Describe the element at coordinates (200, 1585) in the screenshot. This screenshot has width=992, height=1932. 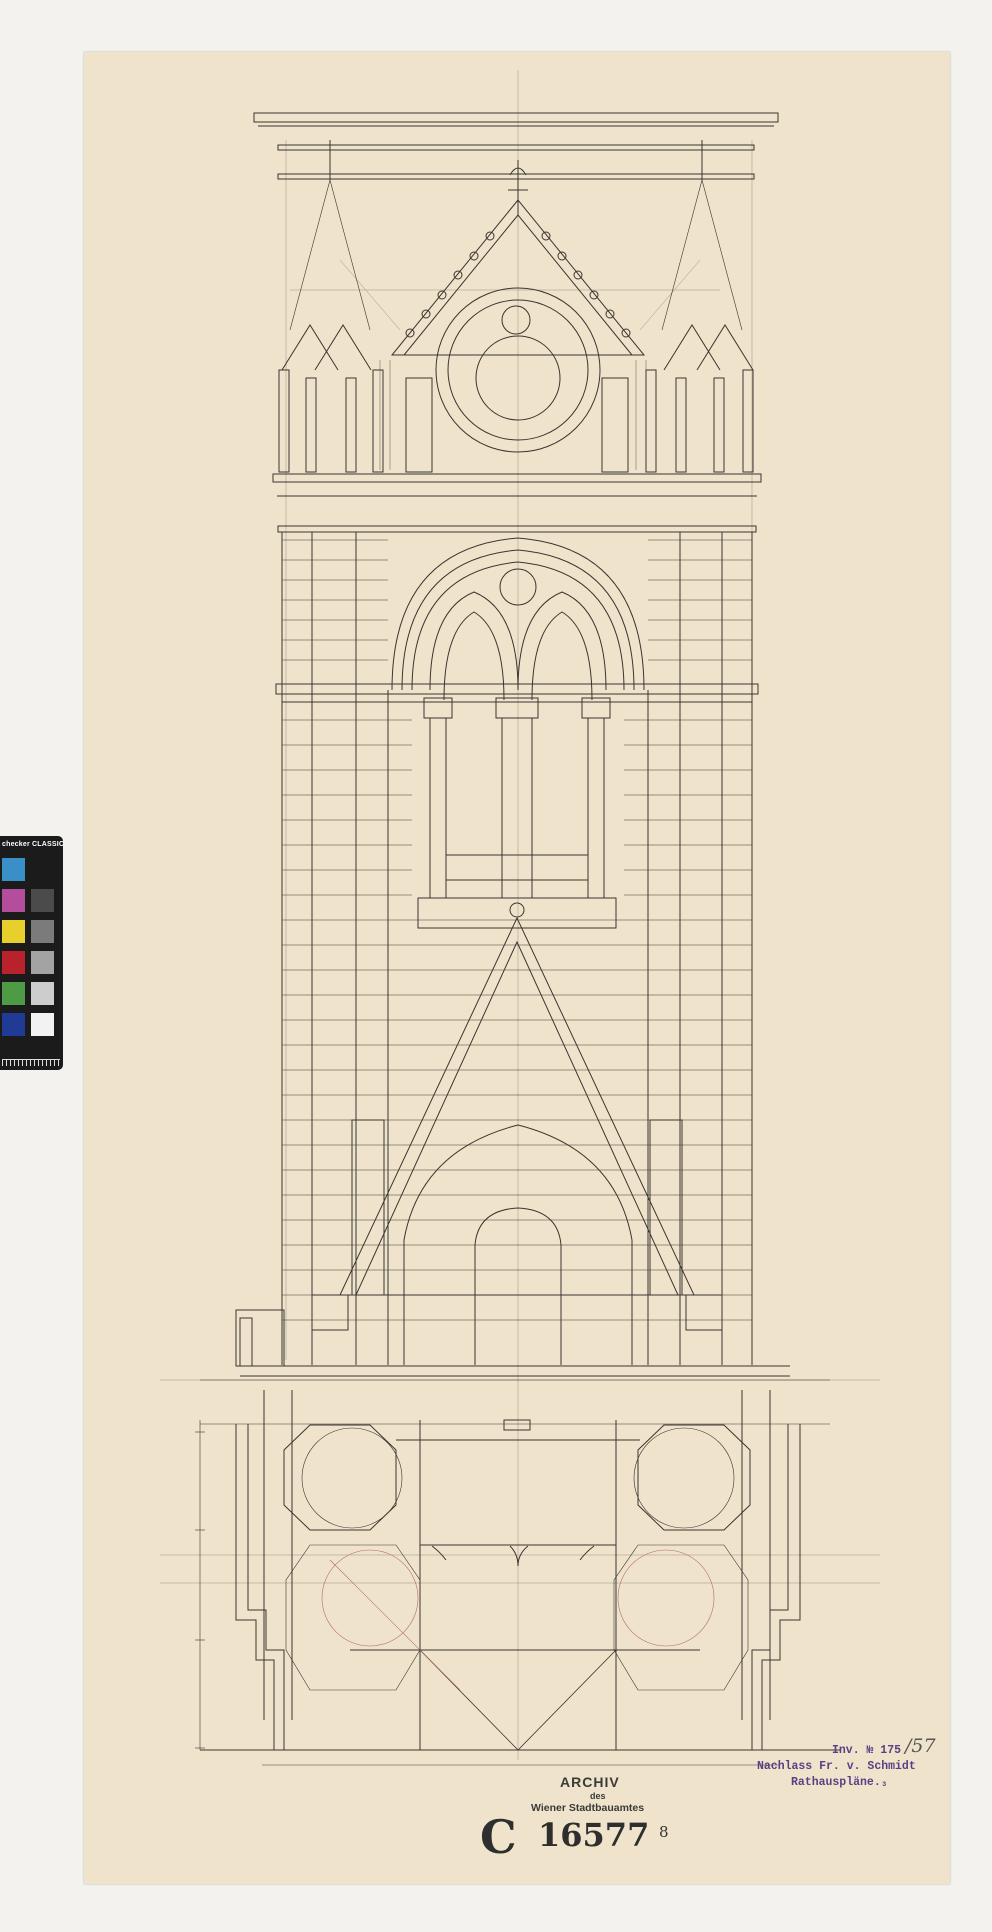
I see `dimension-chain` at that location.